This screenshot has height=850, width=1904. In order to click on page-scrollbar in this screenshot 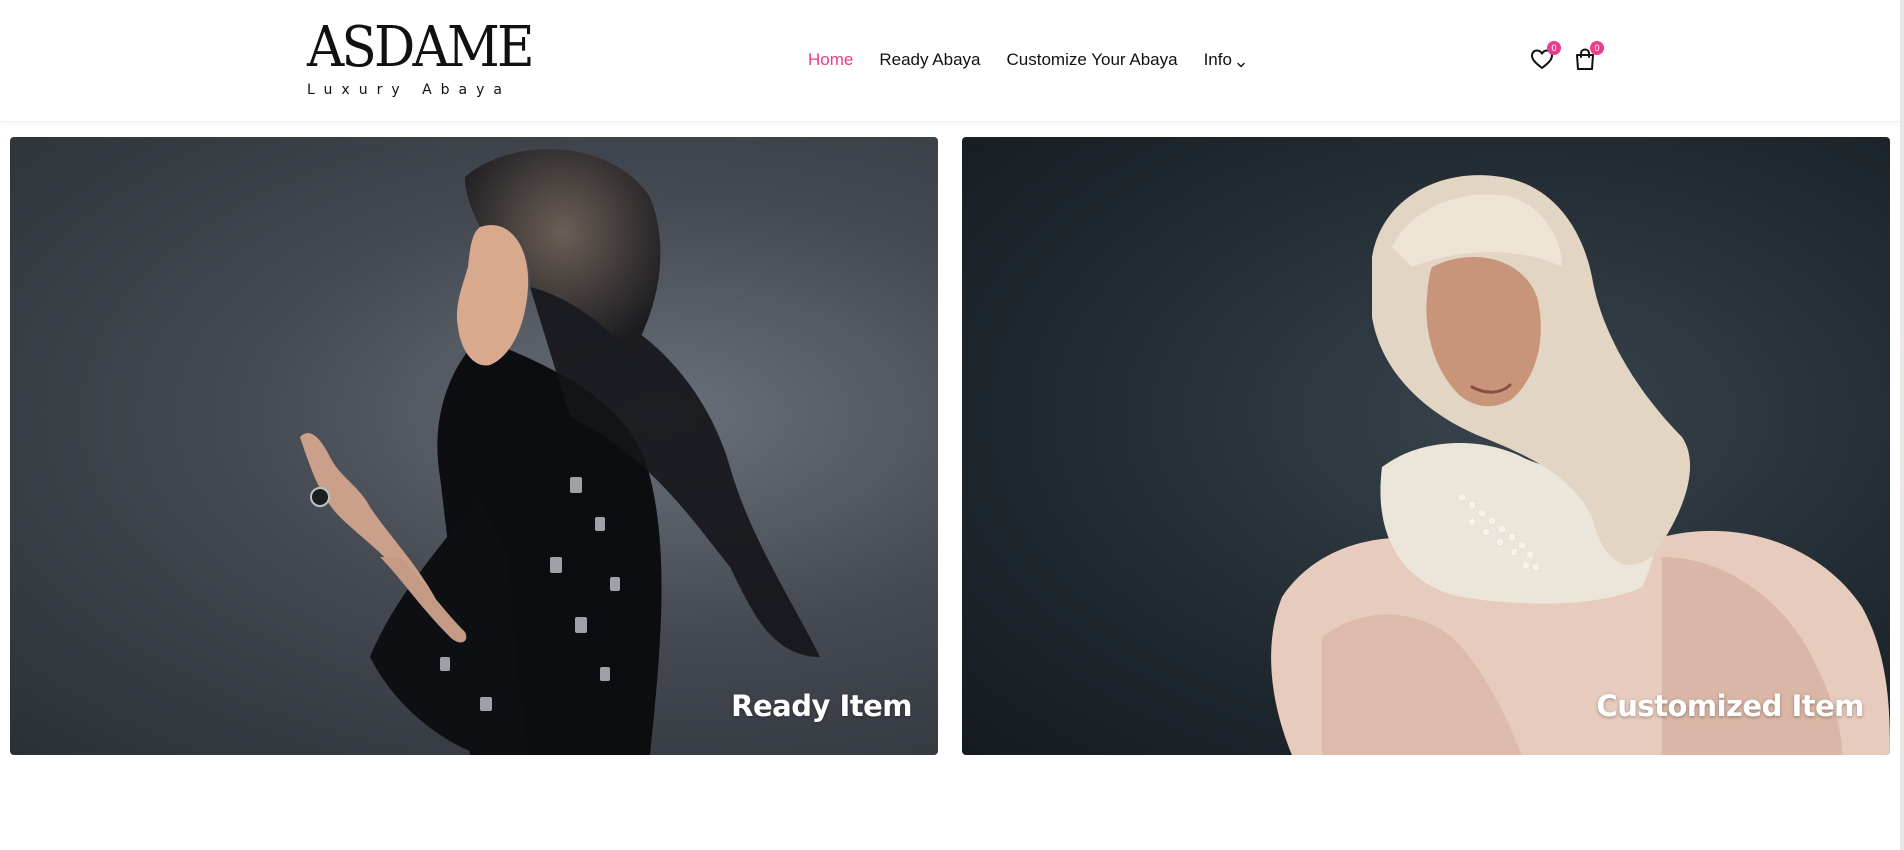, I will do `click(1902, 425)`.